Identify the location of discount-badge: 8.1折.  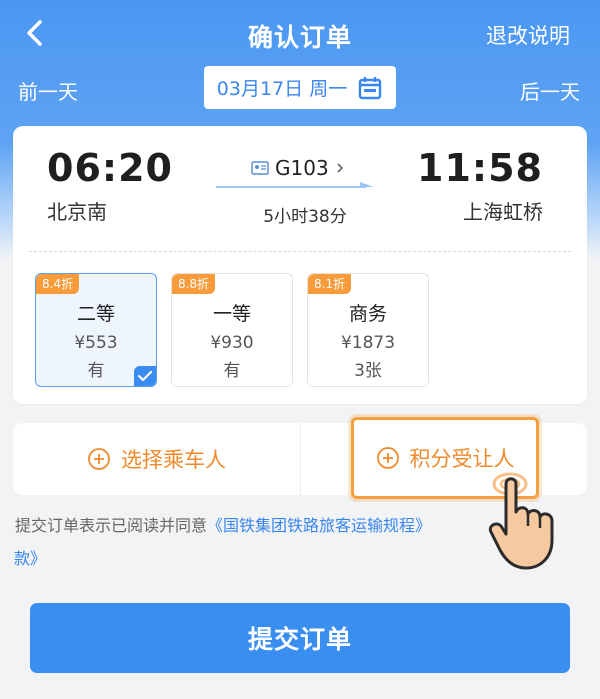
(330, 284).